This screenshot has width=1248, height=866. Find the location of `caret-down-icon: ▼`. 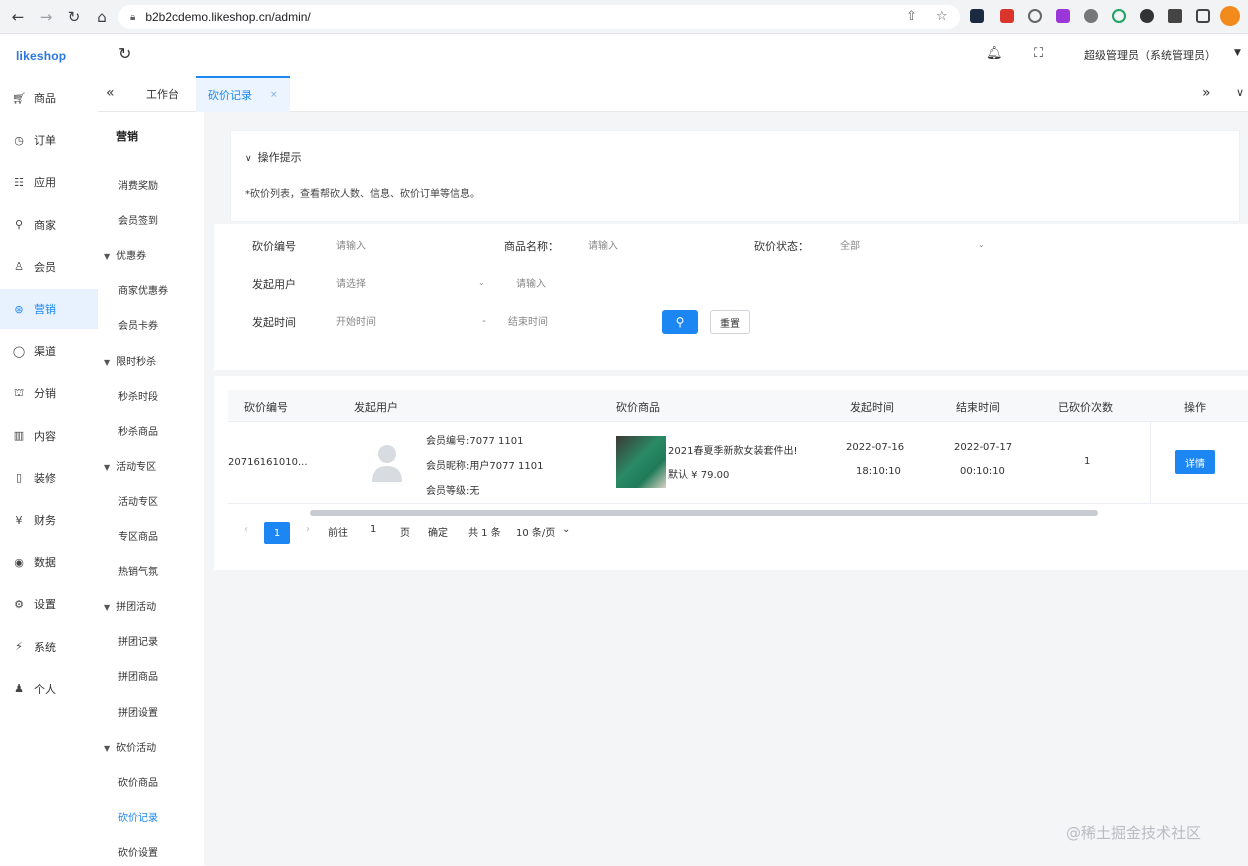

caret-down-icon: ▼ is located at coordinates (107, 467).